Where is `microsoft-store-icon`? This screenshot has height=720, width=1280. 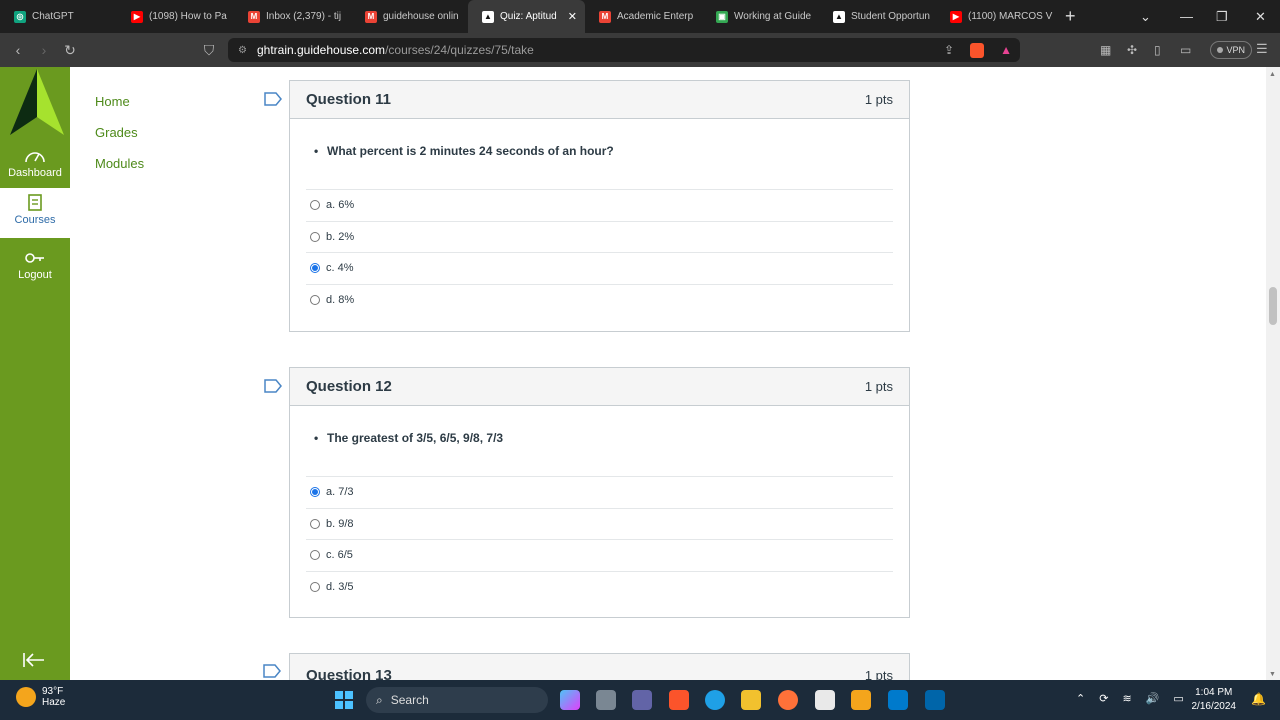
microsoft-store-icon is located at coordinates (825, 700).